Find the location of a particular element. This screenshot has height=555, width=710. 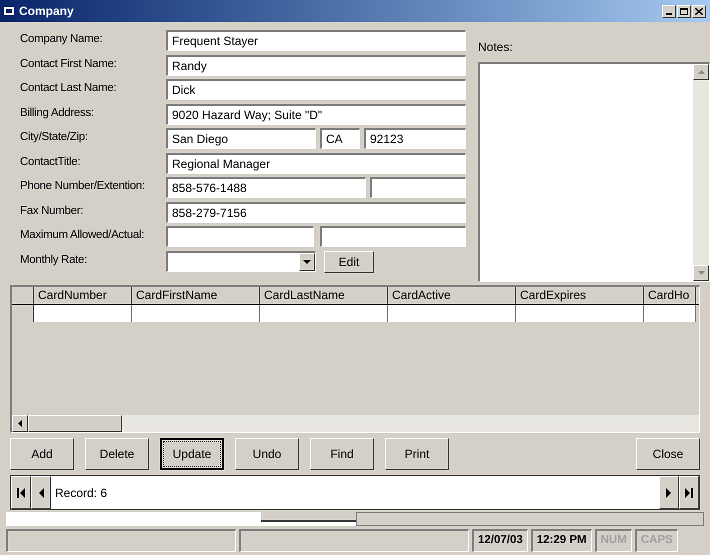

maximize-button is located at coordinates (684, 11).